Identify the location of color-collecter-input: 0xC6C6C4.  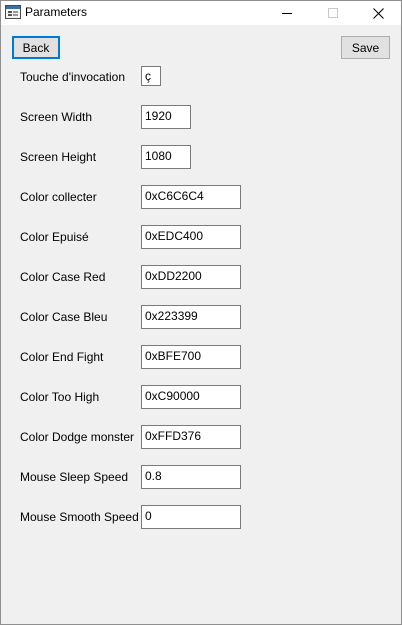
(191, 197).